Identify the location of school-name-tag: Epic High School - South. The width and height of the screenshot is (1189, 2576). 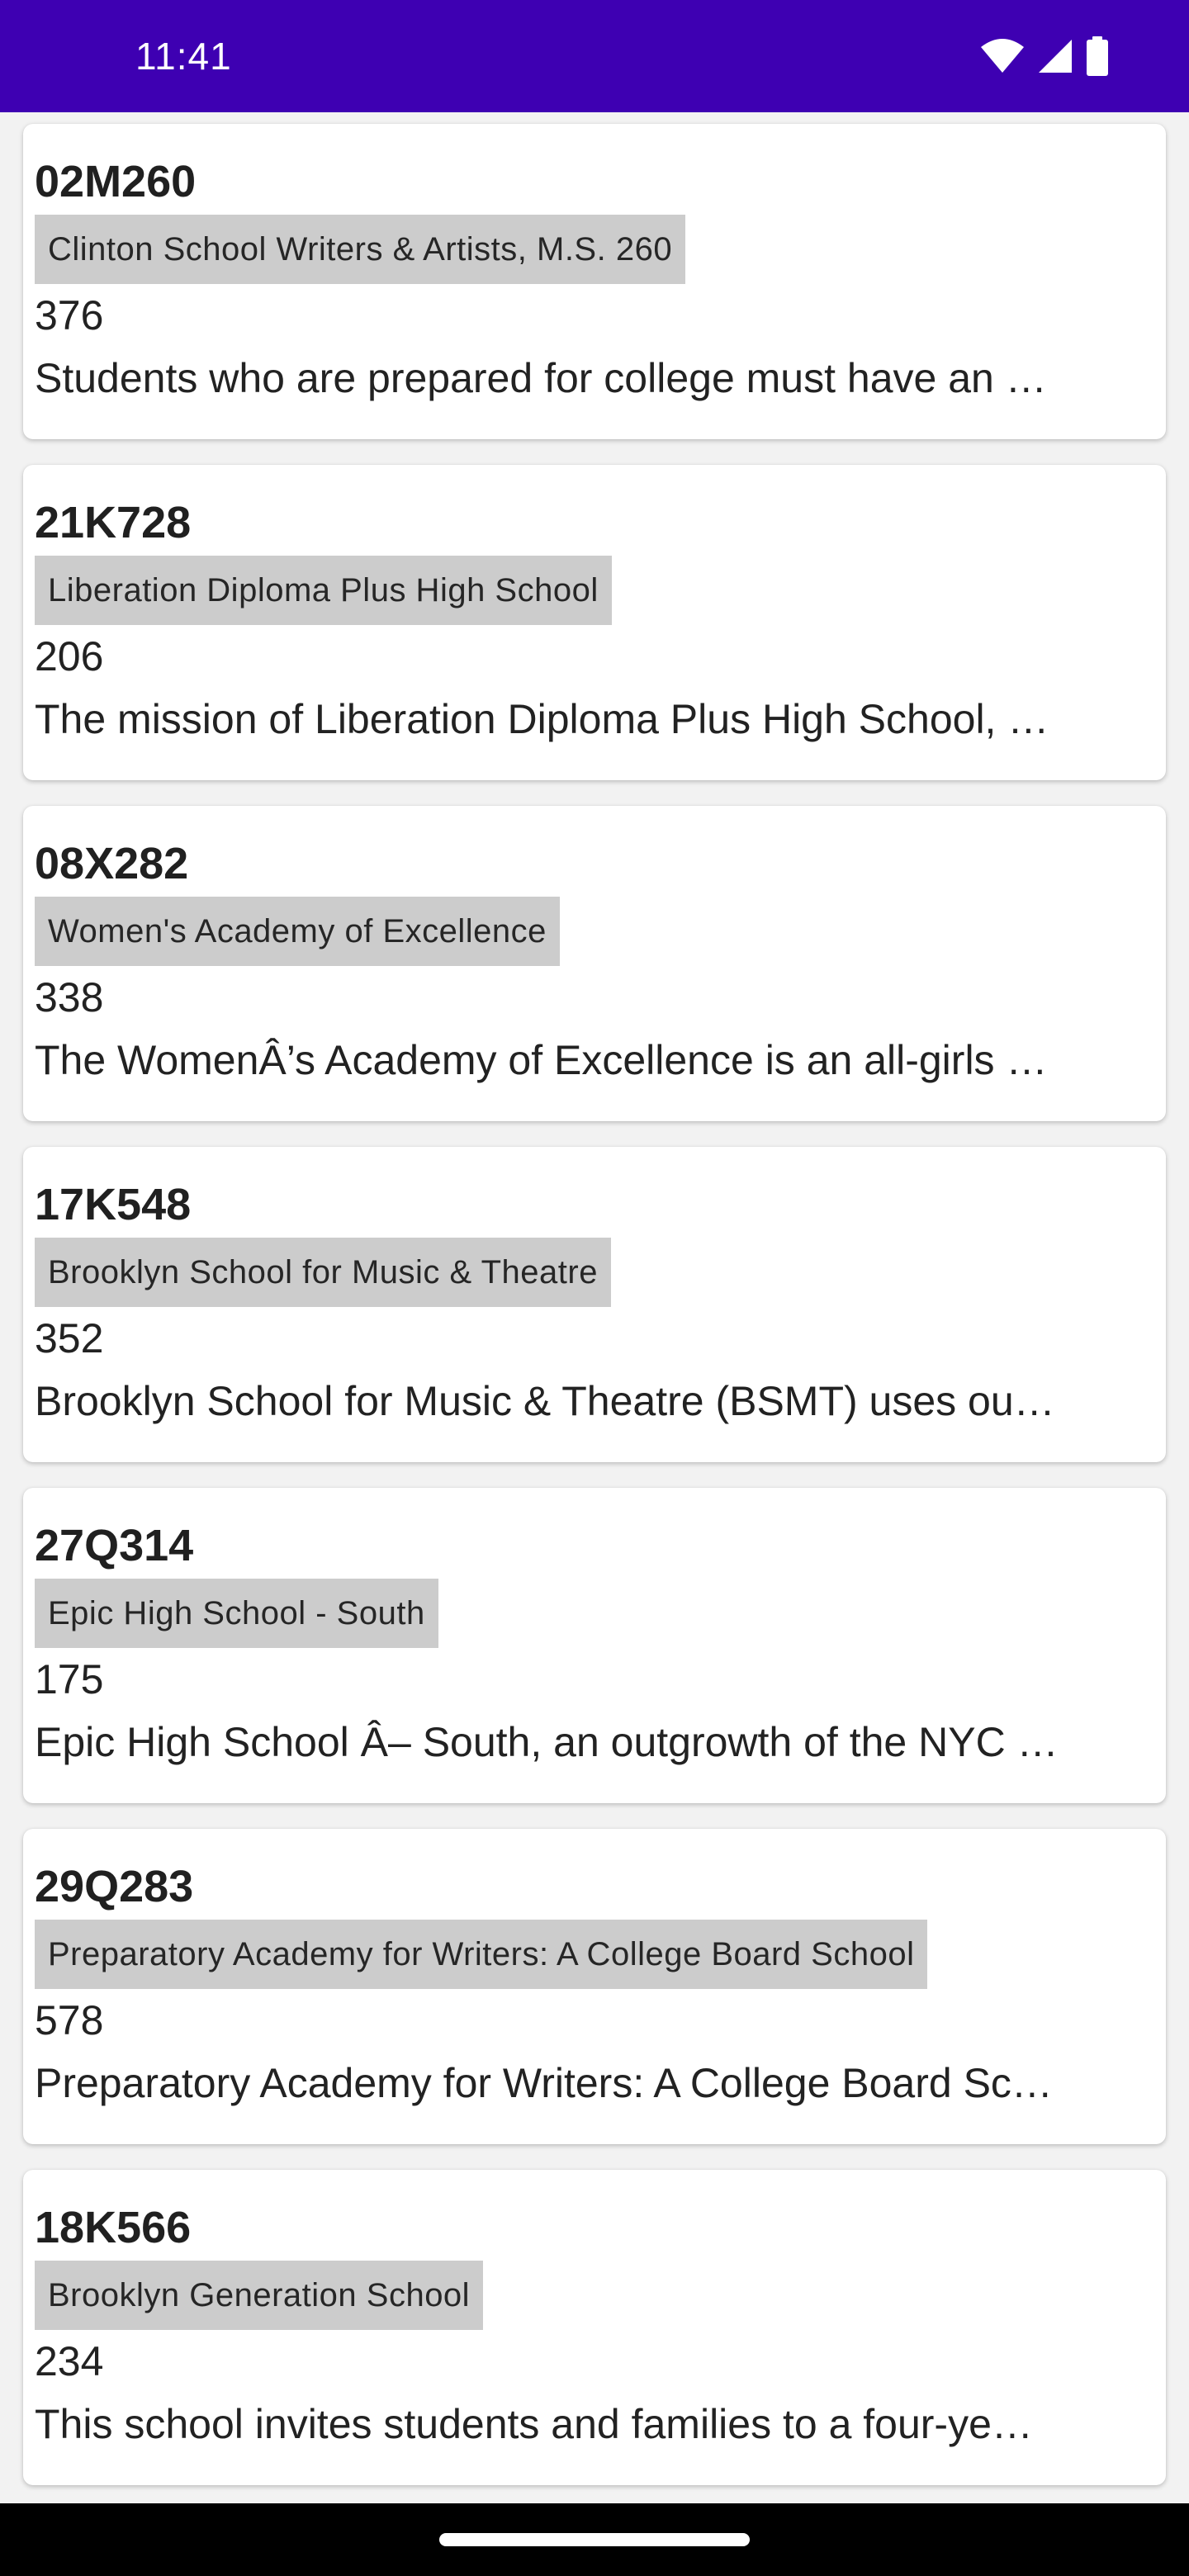
(236, 1613).